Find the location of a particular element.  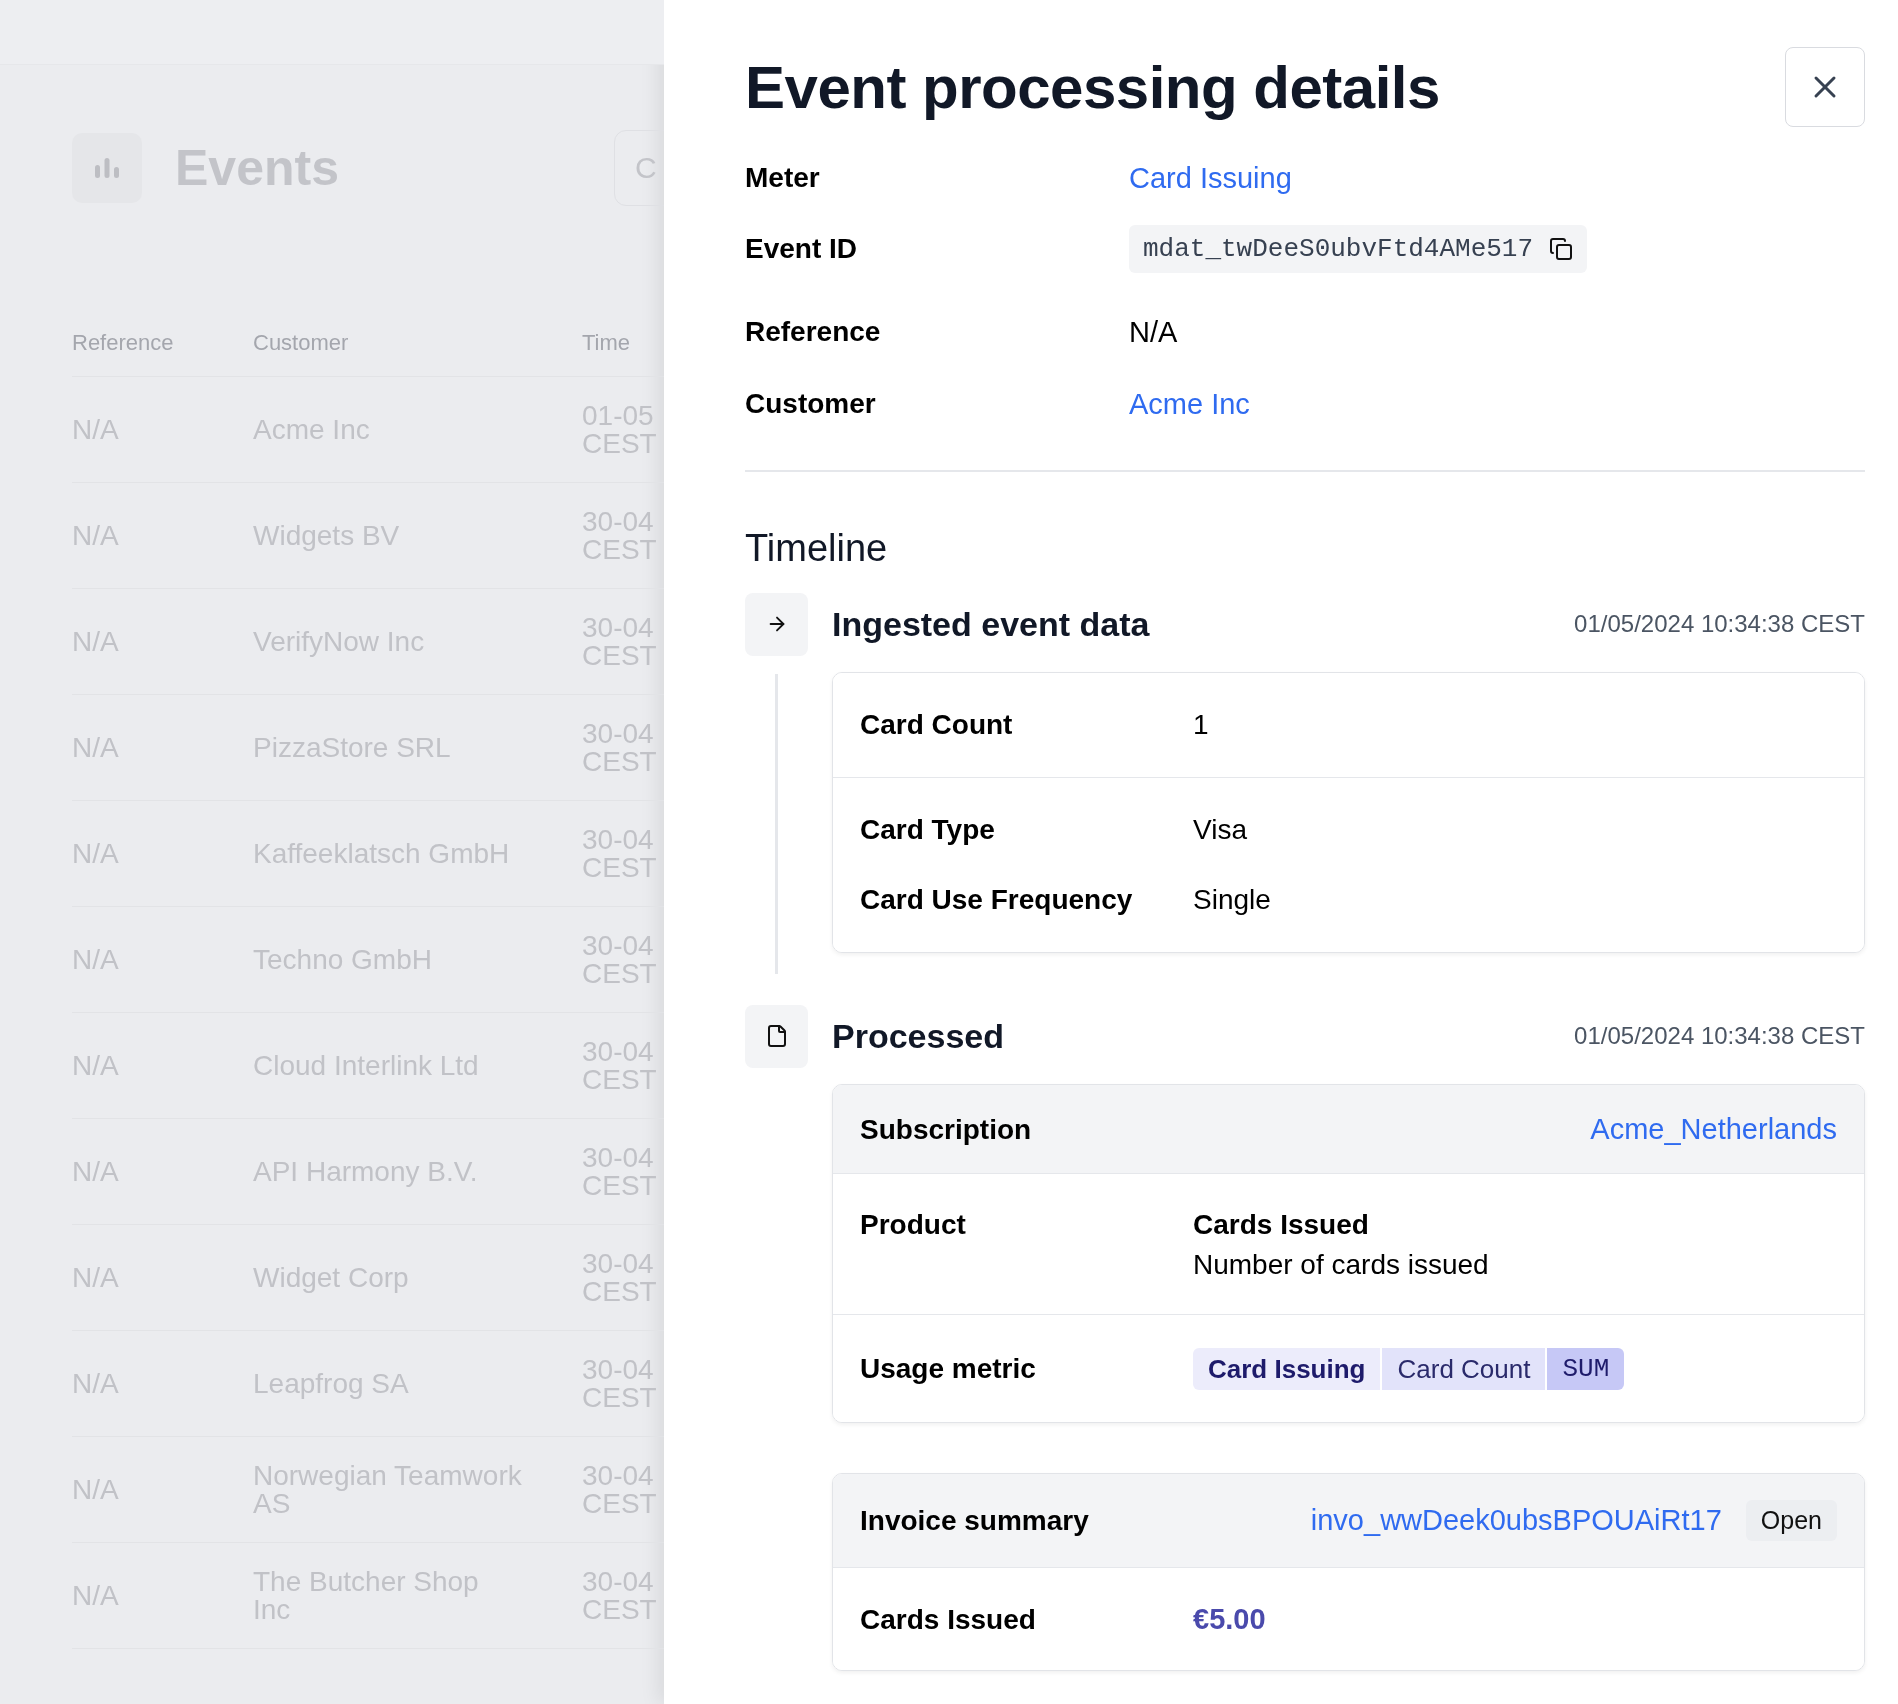

detail-link: Acme Inc is located at coordinates (1497, 404).